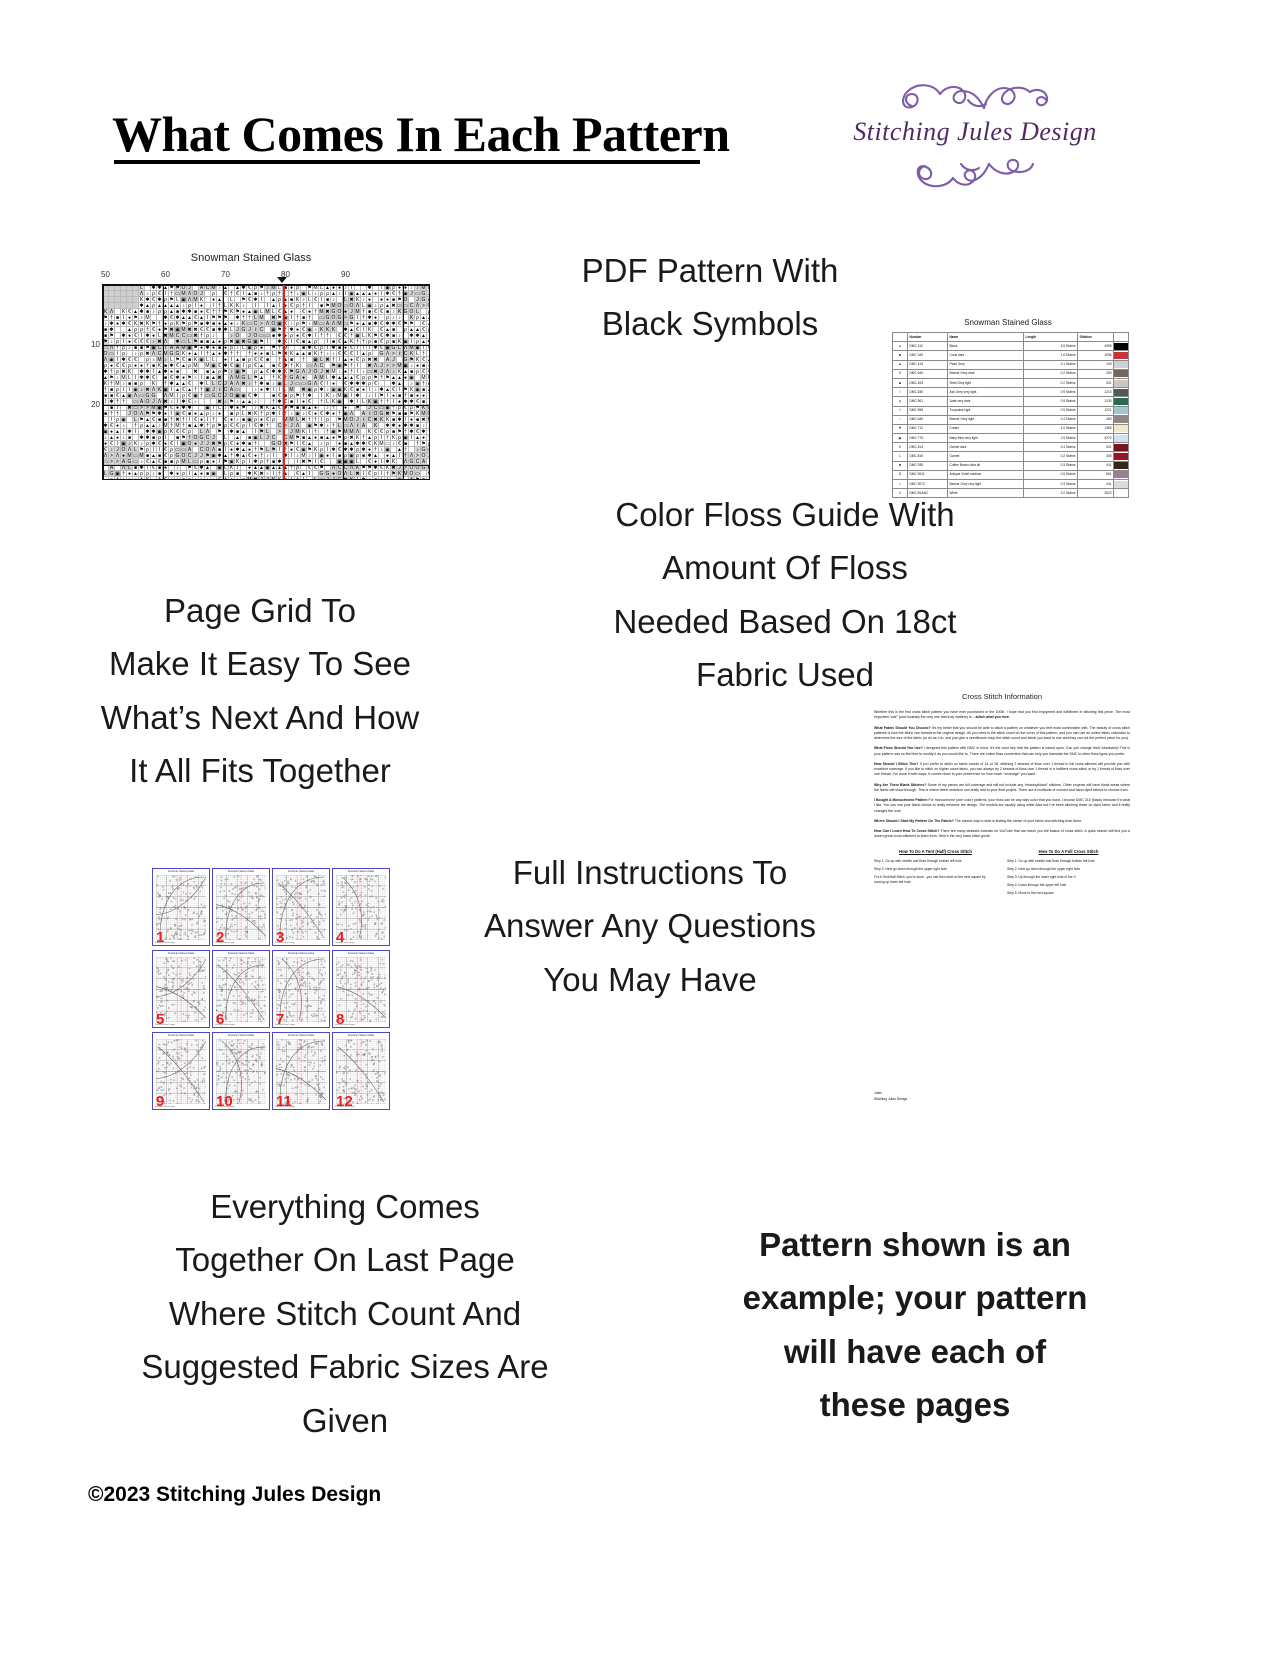 Image resolution: width=1280 pixels, height=1657 pixels. Describe the element at coordinates (344, 1101) in the screenshot. I see `thumbnail-page-number: 12` at that location.